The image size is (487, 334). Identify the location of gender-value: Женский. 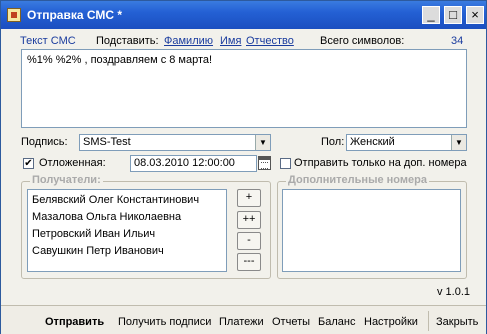
(372, 142).